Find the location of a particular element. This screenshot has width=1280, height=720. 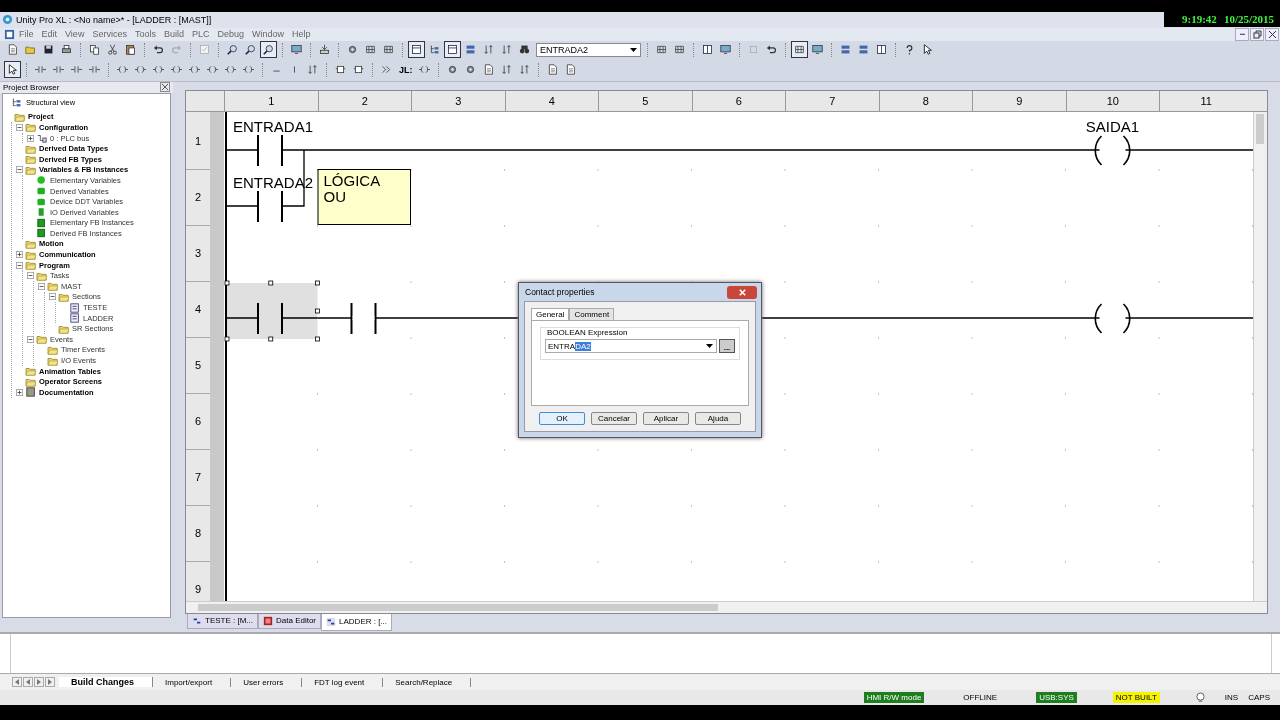

close-button is located at coordinates (165, 87).